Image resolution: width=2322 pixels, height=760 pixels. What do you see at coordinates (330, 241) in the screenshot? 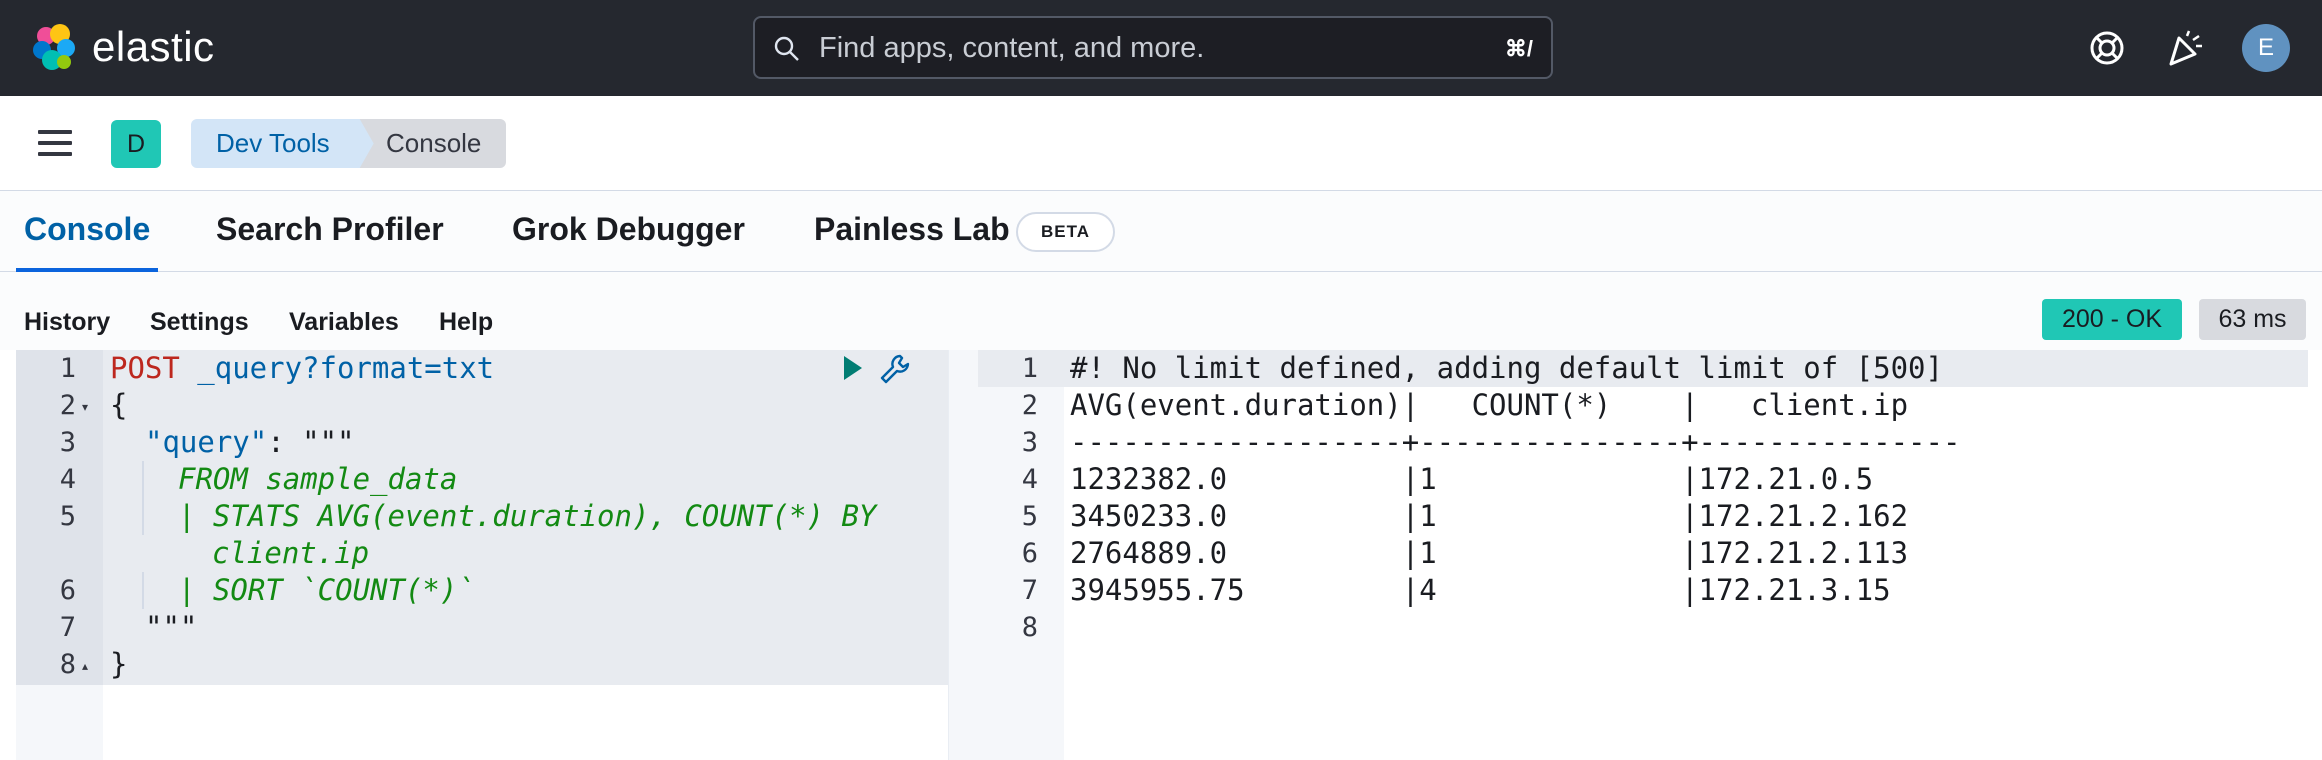
I see `tab-search-profiler: Search Profiler` at bounding box center [330, 241].